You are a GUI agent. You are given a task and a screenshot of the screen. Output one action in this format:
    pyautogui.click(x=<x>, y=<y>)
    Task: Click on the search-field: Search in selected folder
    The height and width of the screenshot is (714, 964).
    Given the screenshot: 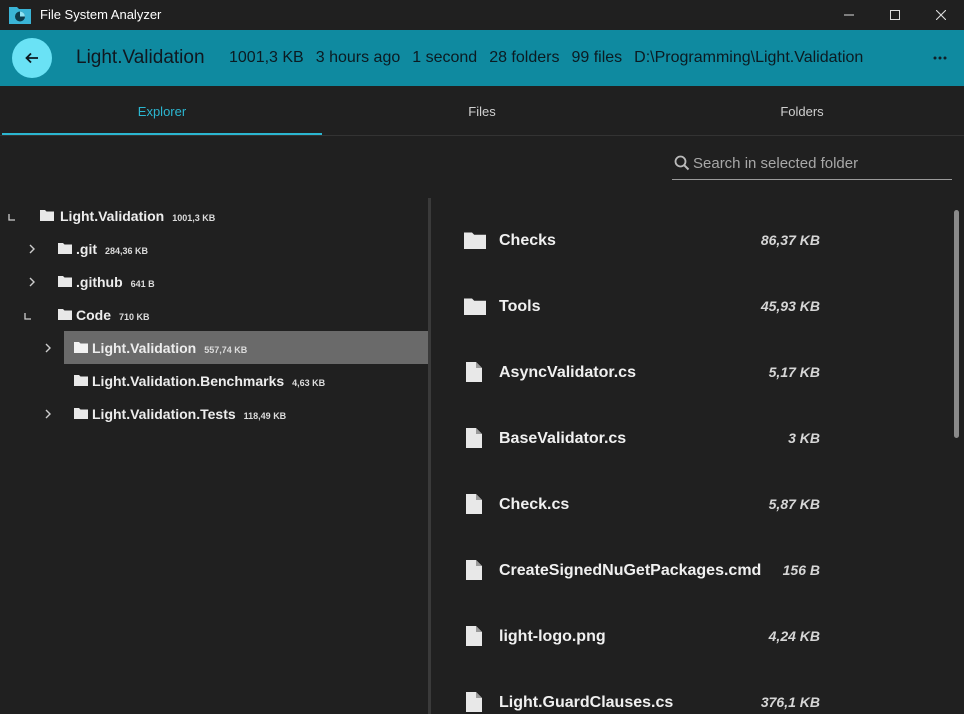 What is the action you would take?
    pyautogui.click(x=812, y=165)
    